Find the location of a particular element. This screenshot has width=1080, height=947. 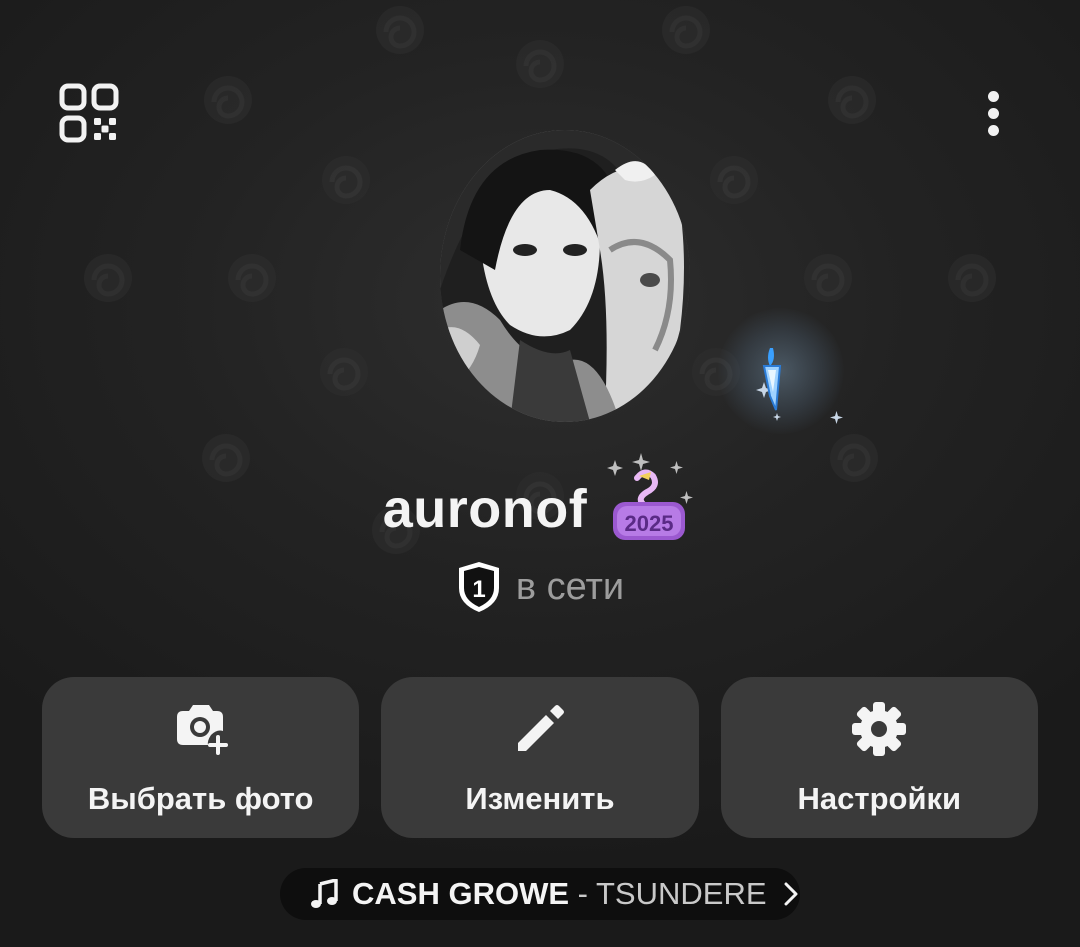

edit-button: Изменить is located at coordinates (540, 757).